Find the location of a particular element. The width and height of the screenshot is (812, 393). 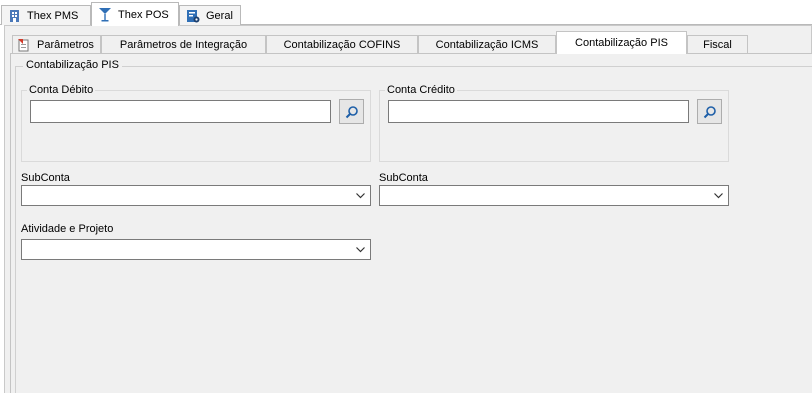

tab-label: Contabilização COFINS is located at coordinates (342, 44).